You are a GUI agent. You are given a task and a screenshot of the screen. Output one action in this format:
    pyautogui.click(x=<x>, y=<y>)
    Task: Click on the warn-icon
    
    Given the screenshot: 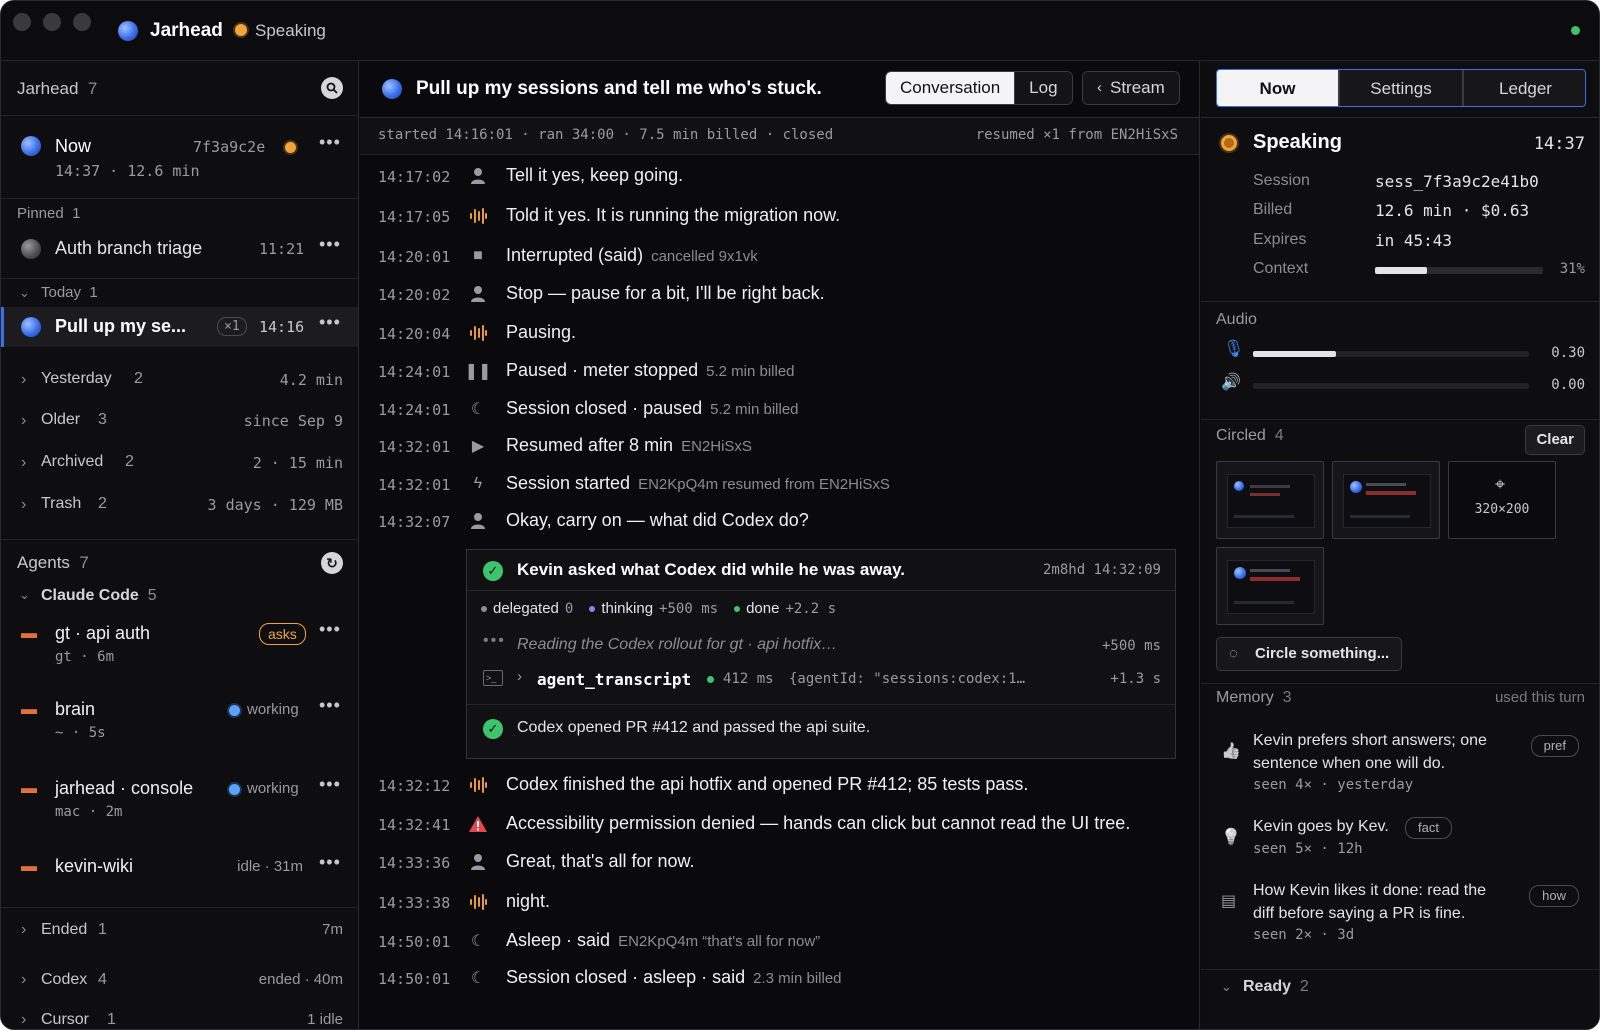 What is the action you would take?
    pyautogui.click(x=478, y=824)
    